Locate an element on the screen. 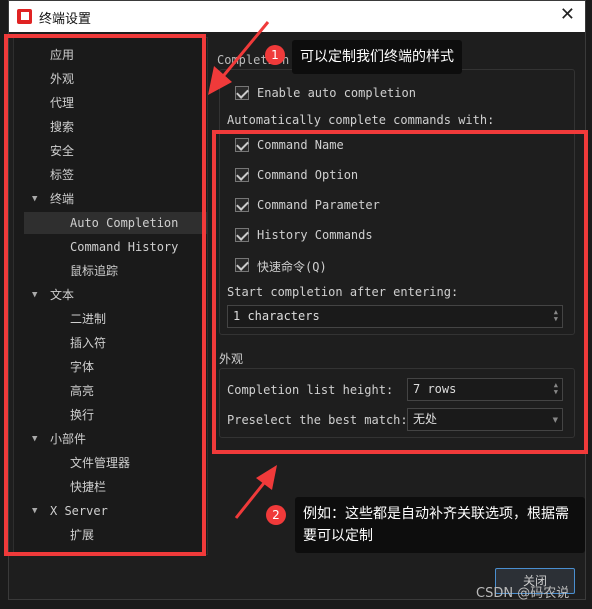 This screenshot has height=609, width=592. watermark: CSDN @码农说 is located at coordinates (523, 593).